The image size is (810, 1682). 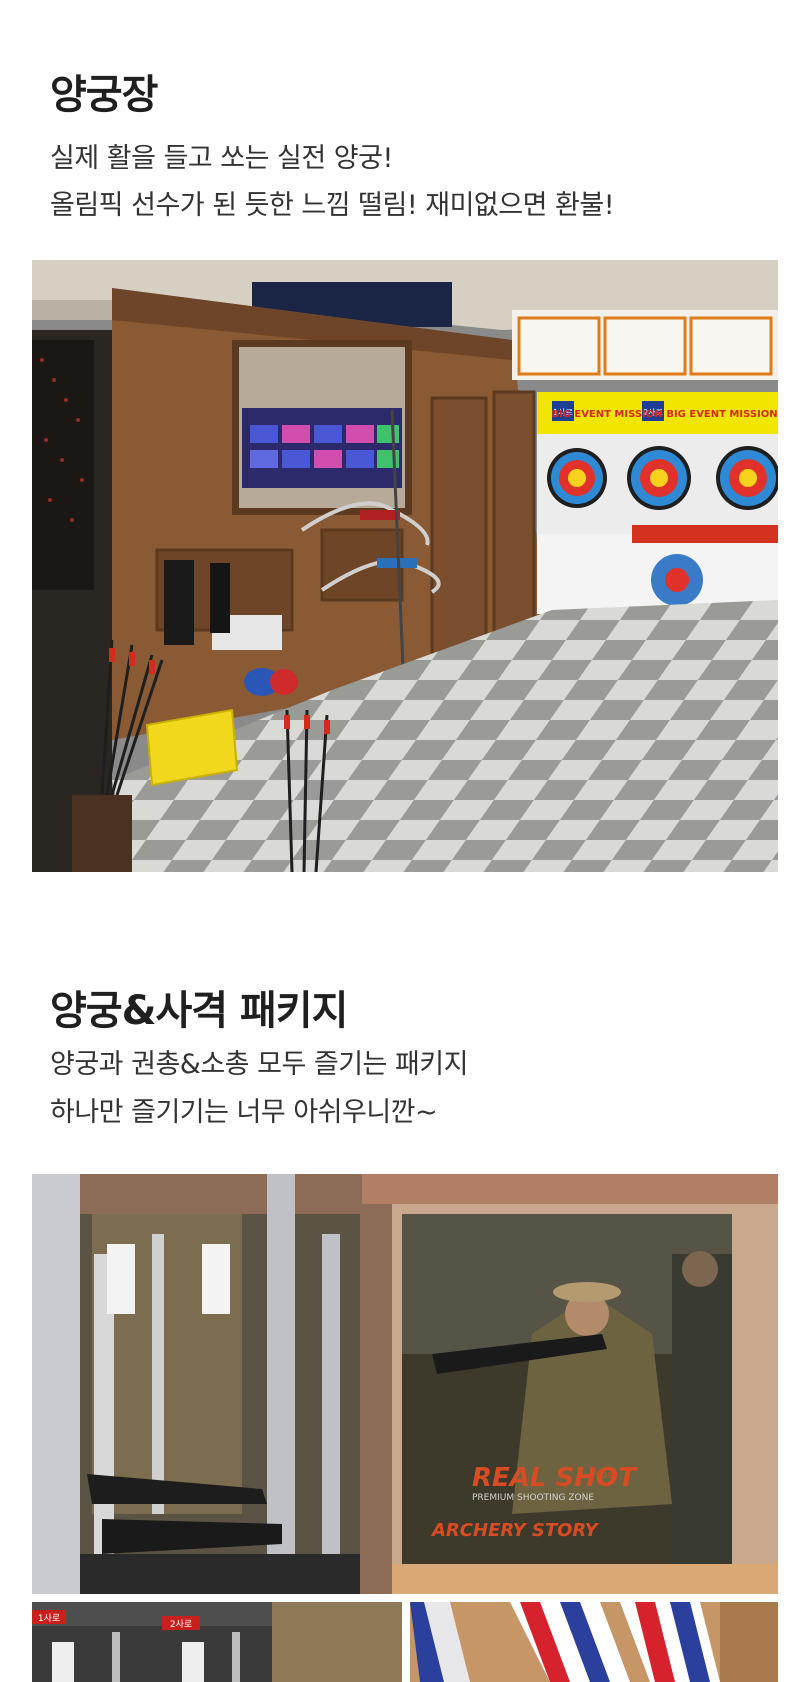 I want to click on poster-subtitle: PREMIUM SHOOTING ZONE, so click(x=533, y=1498).